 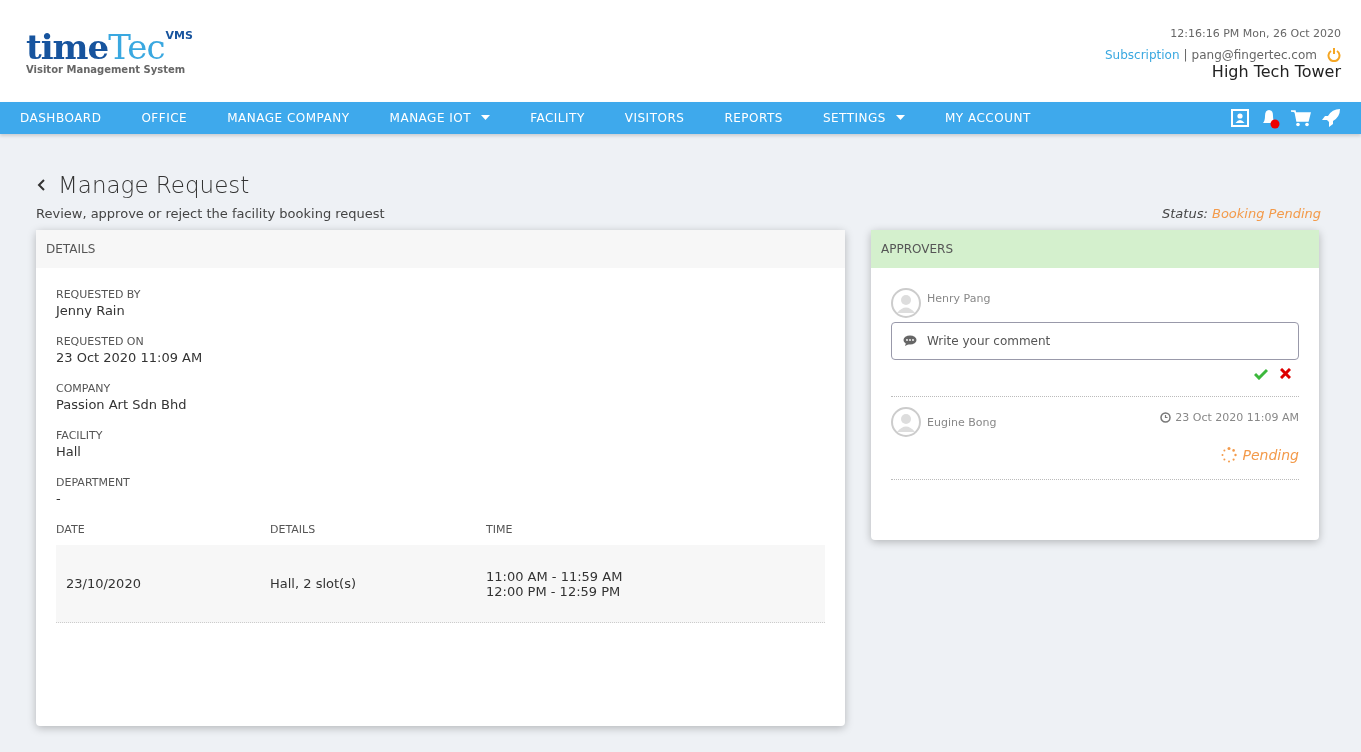 What do you see at coordinates (288, 118) in the screenshot?
I see `nav-item: MANAGE COMPANY` at bounding box center [288, 118].